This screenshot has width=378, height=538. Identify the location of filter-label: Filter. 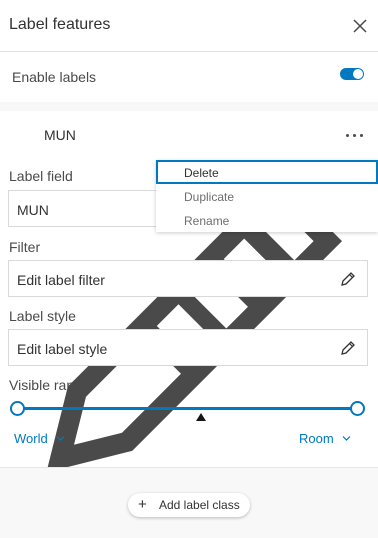
(25, 247).